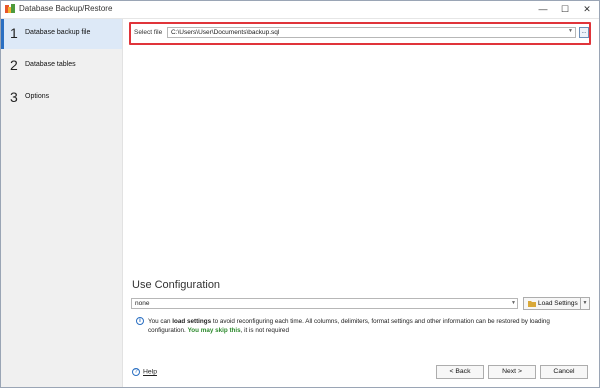 This screenshot has height=388, width=600. What do you see at coordinates (300, 10) in the screenshot?
I see `title-bar: Database Backup/Restore — ☐ ✕` at bounding box center [300, 10].